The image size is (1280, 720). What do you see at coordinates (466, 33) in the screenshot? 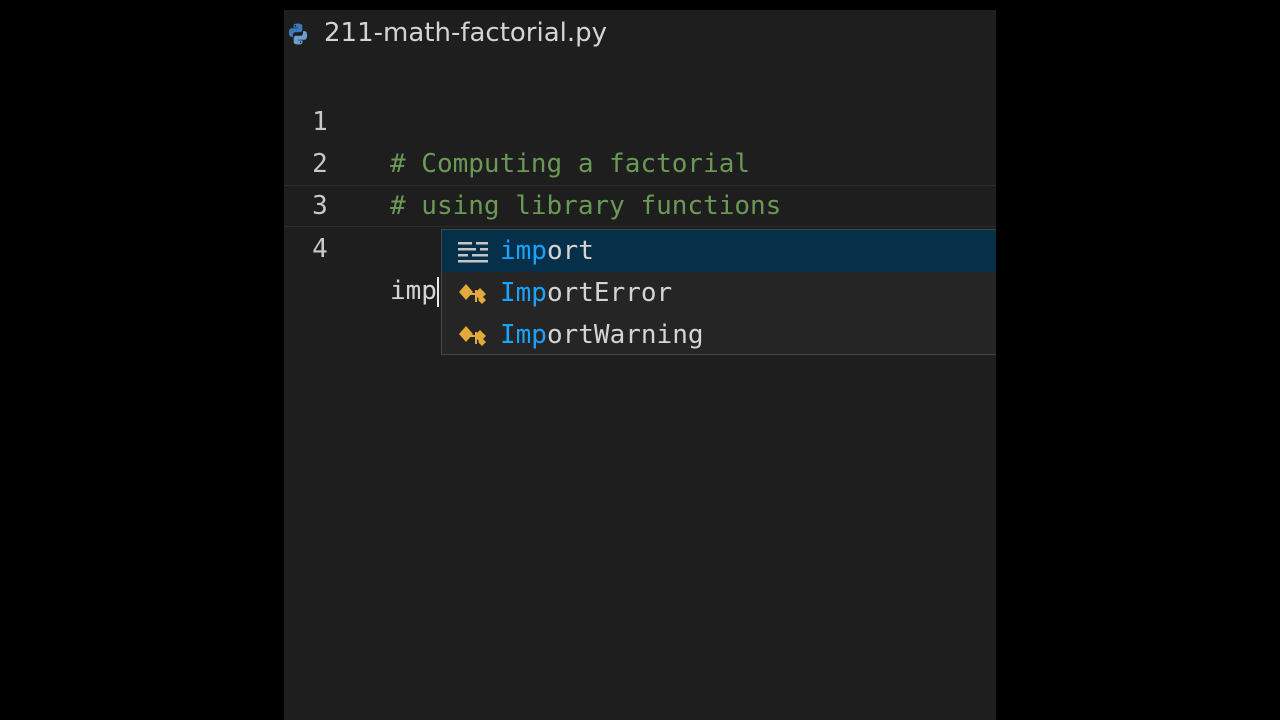
I see `tab-title: 211-math-factorial.py` at bounding box center [466, 33].